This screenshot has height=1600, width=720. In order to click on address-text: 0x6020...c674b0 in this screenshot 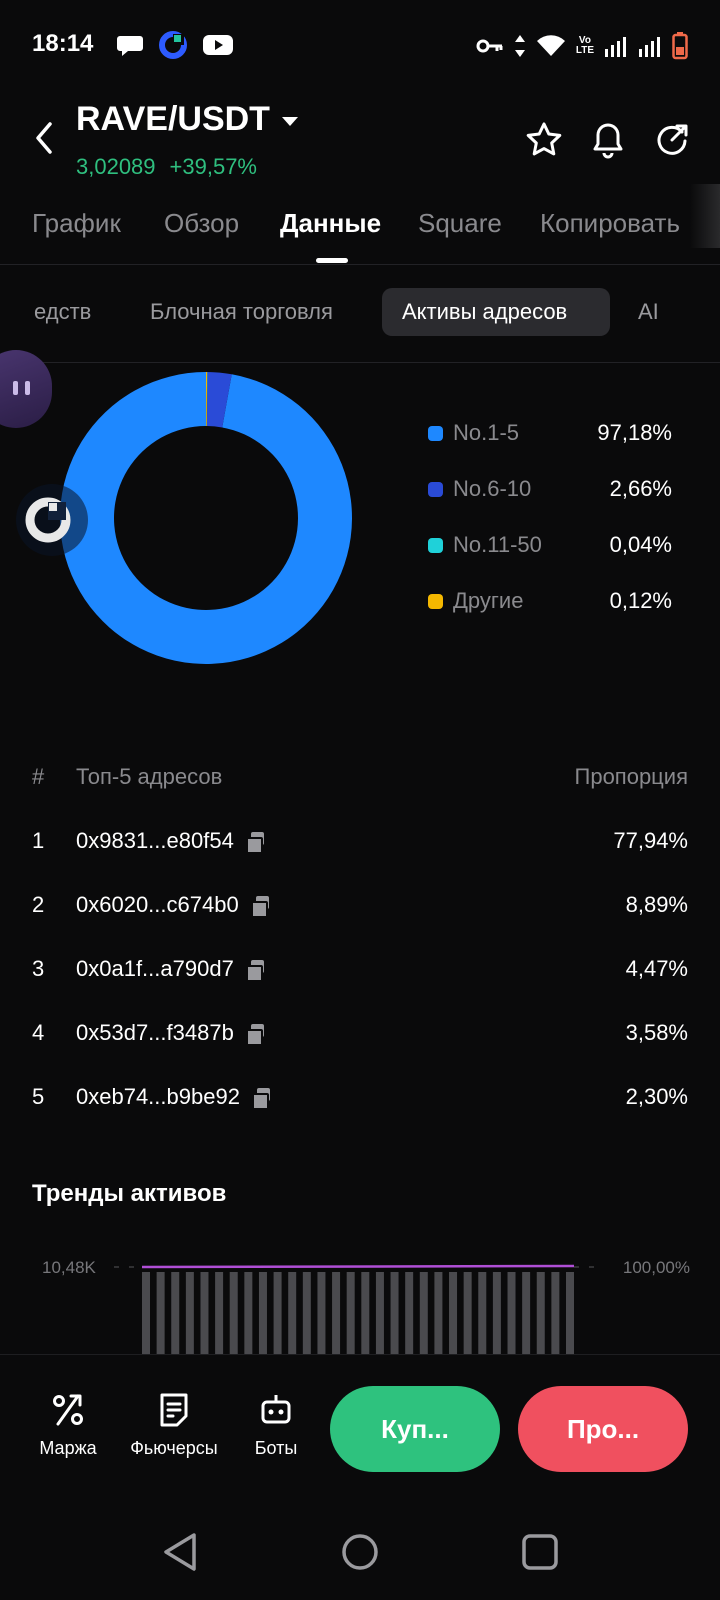, I will do `click(157, 904)`.